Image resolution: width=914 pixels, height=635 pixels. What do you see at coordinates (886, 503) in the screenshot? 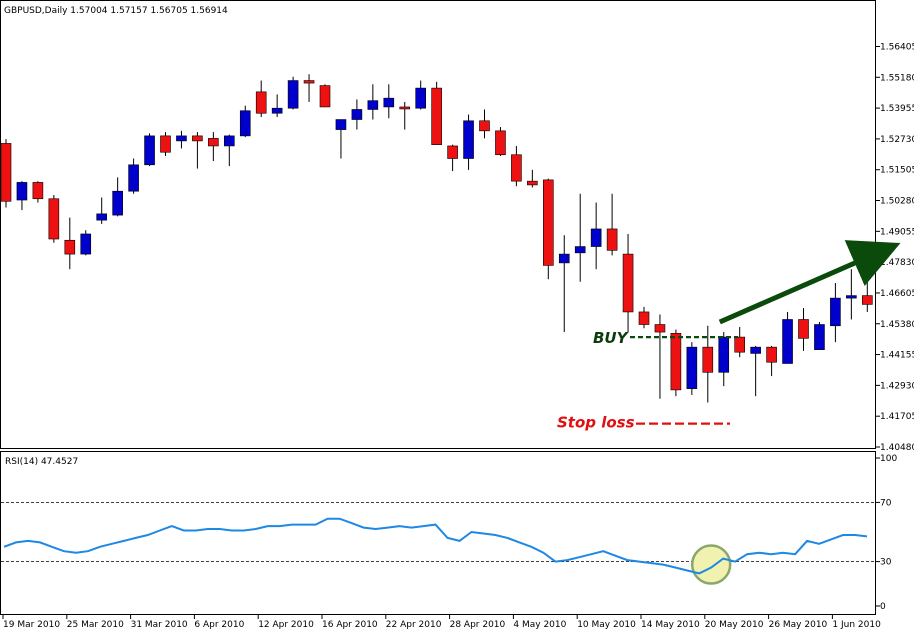
I see `rsi-tick-label: 70` at bounding box center [886, 503].